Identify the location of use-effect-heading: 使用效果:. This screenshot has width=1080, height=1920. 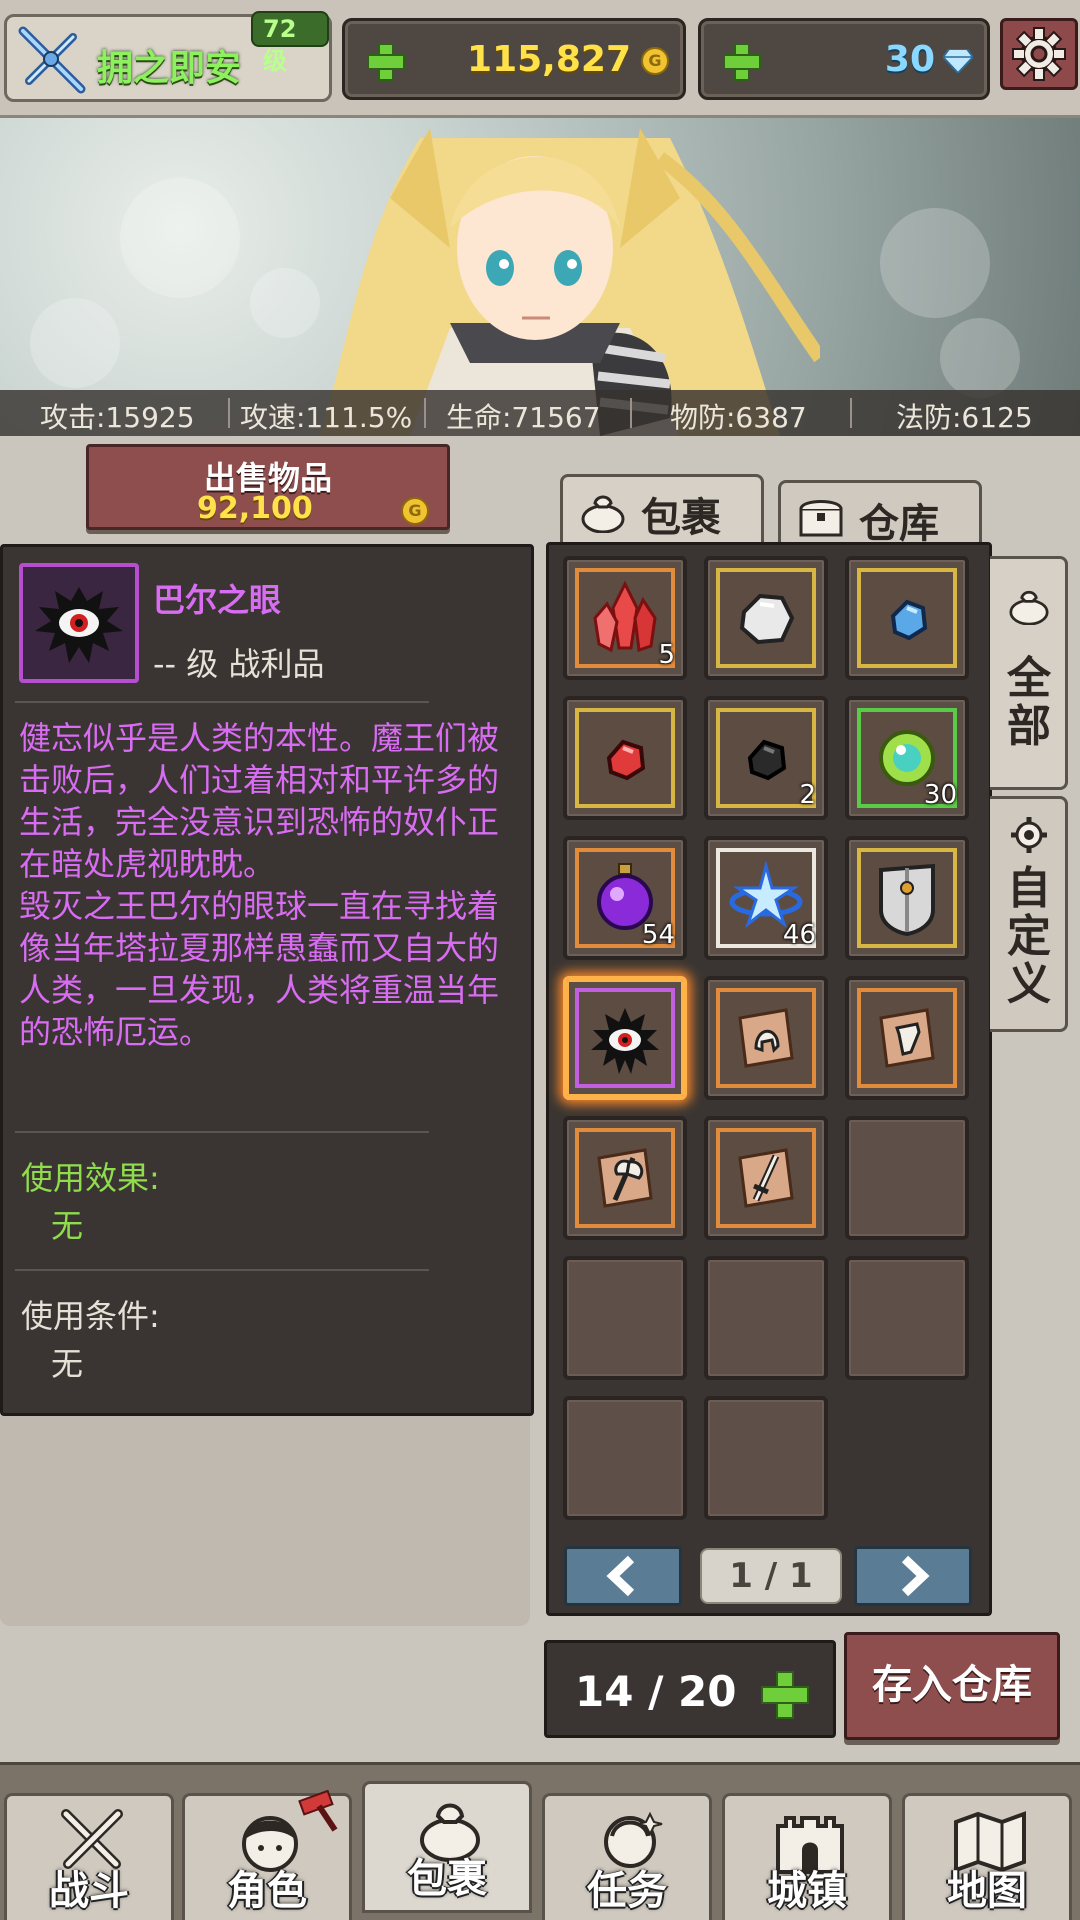
(90, 1178).